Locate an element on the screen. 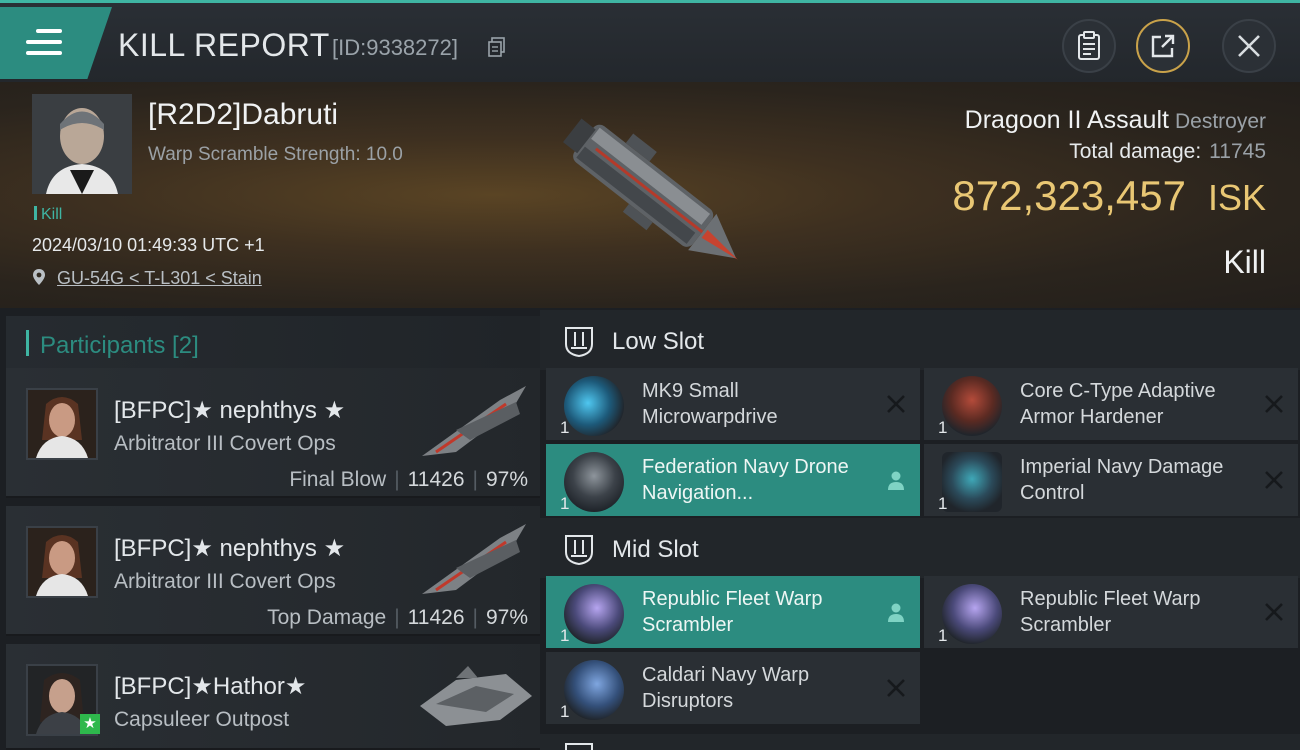 The image size is (1300, 750). total-damage: Total damage: 11745 is located at coordinates (1167, 152).